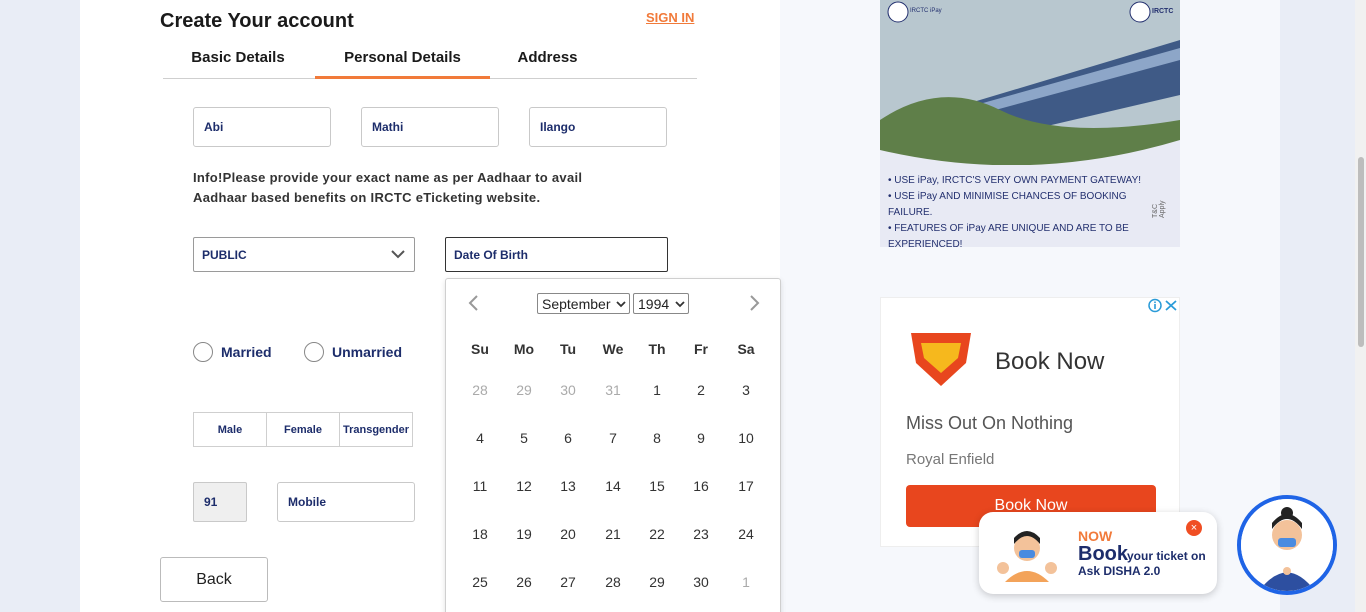 This screenshot has width=1366, height=612. I want to click on calendar-day: 10, so click(746, 438).